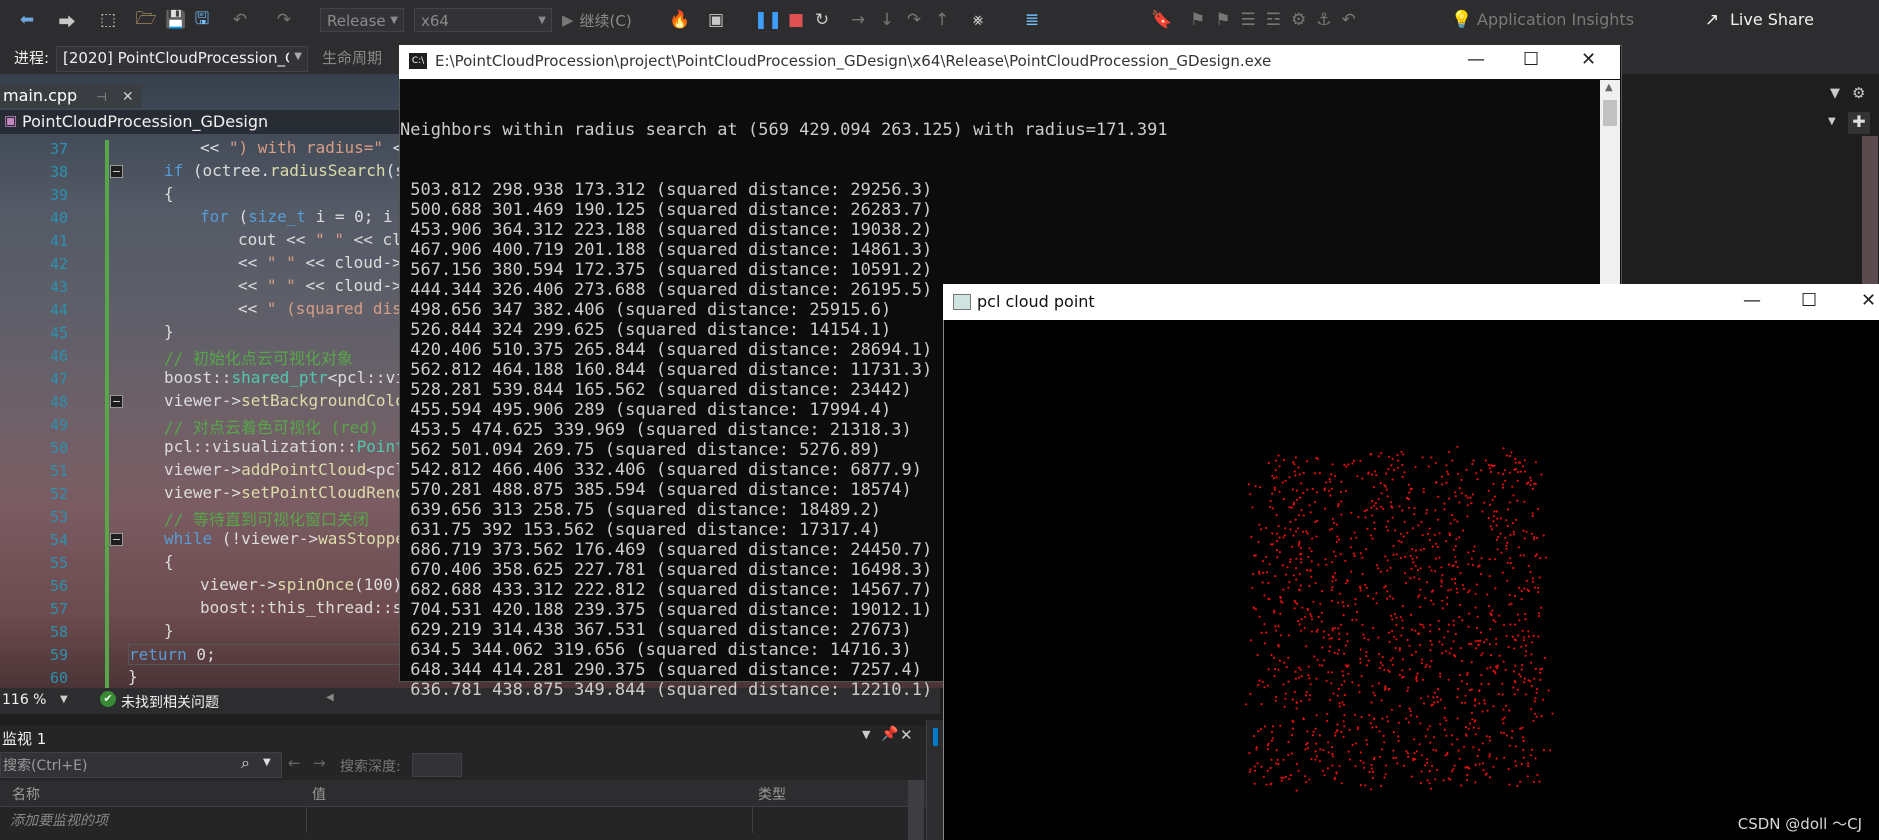 This screenshot has width=1879, height=840. I want to click on scroll-left-icon: ◀, so click(330, 697).